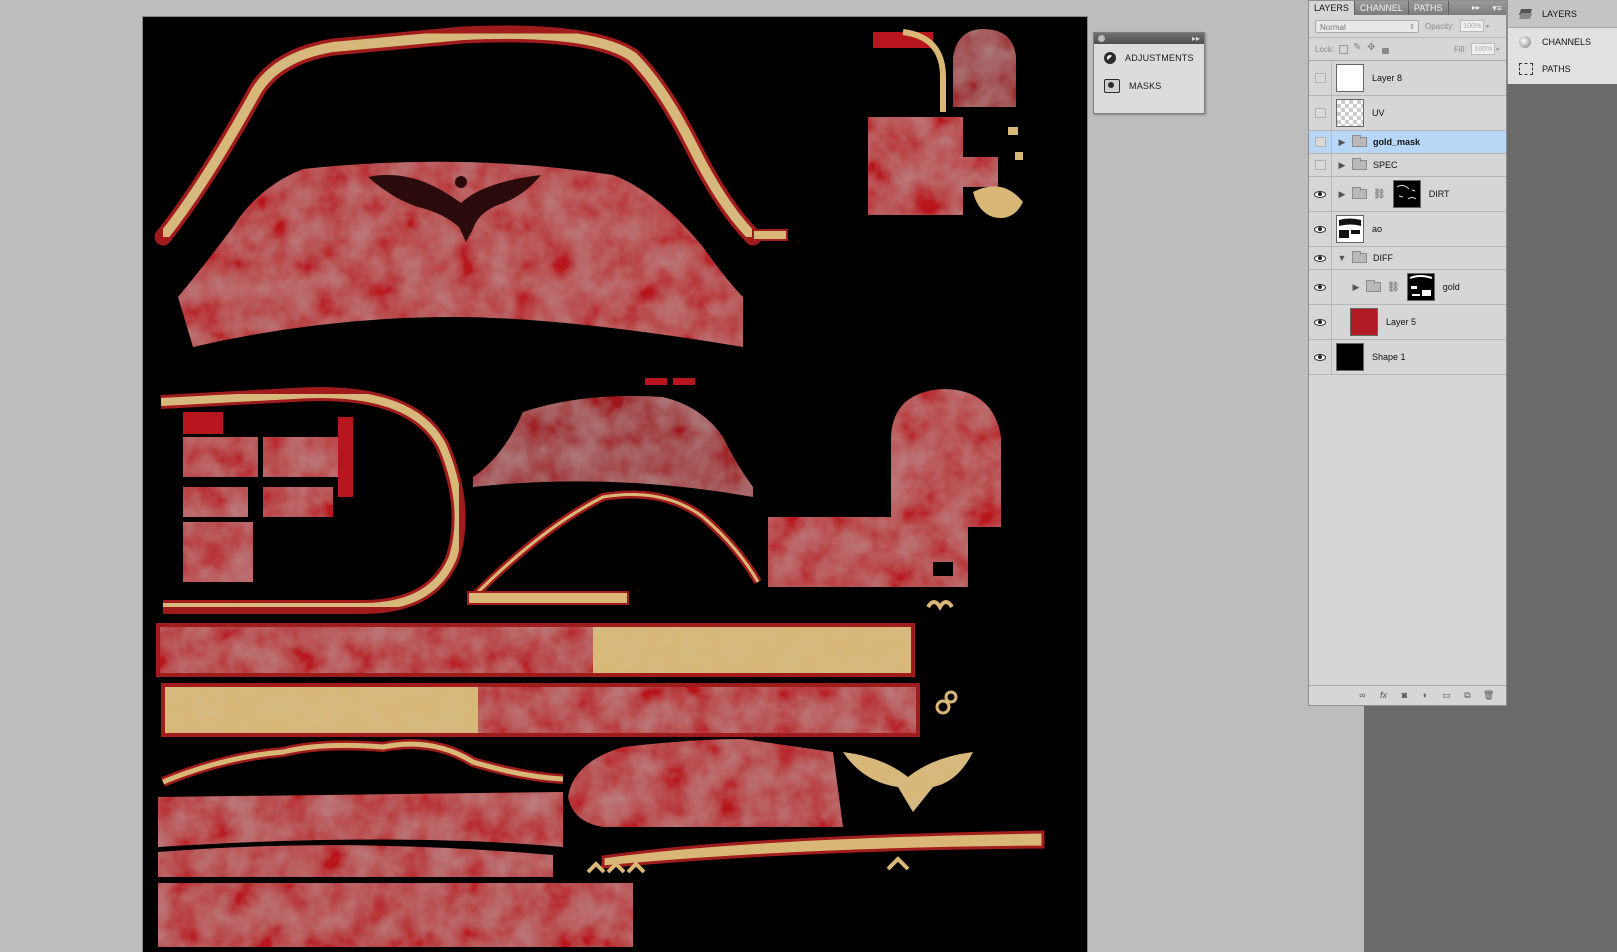  I want to click on layer-name: DIRT, so click(1439, 194).